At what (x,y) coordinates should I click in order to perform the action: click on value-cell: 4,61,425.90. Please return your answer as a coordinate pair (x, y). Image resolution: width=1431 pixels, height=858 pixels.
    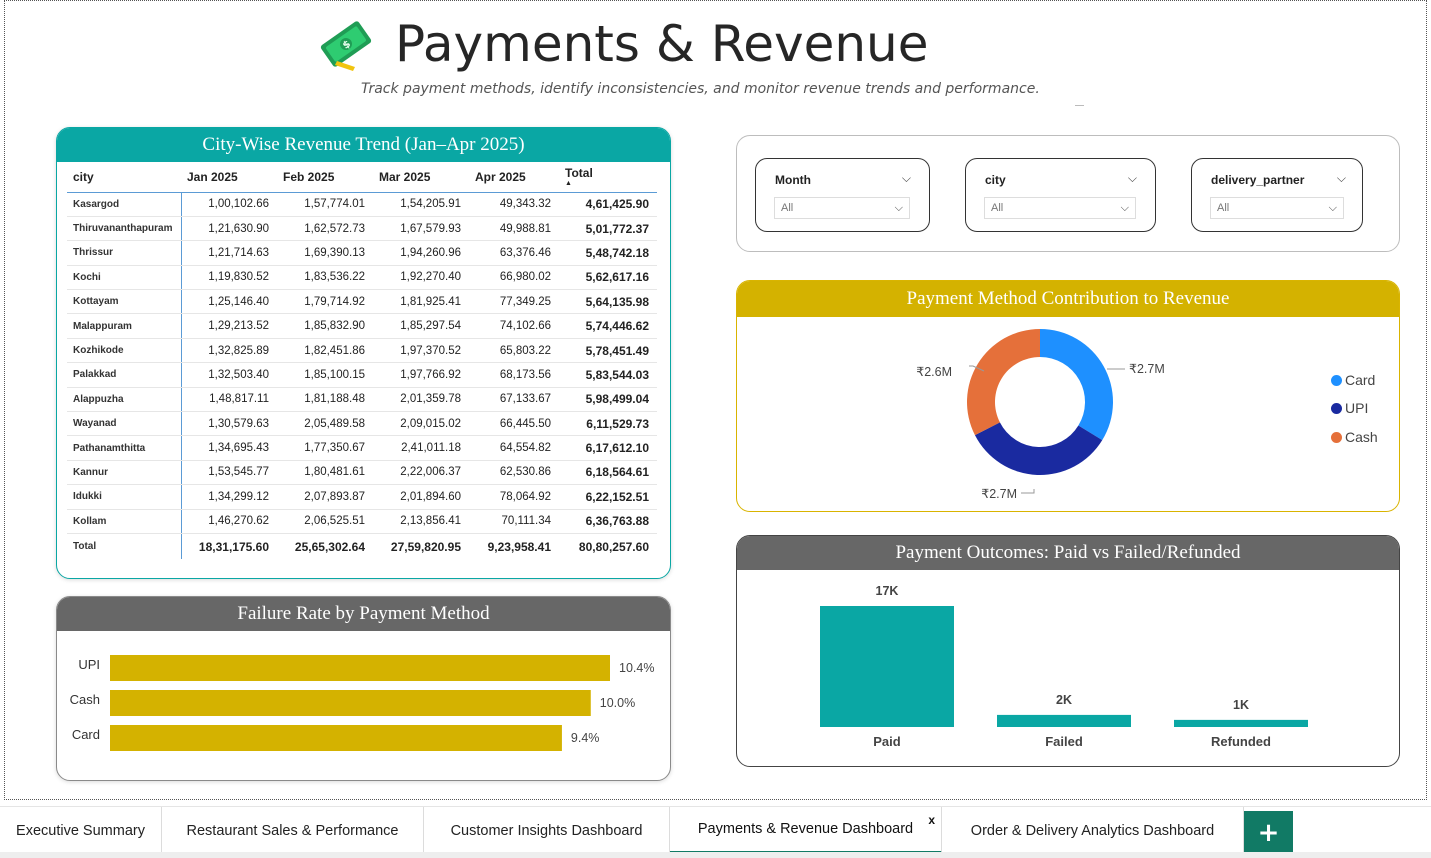
    Looking at the image, I should click on (608, 204).